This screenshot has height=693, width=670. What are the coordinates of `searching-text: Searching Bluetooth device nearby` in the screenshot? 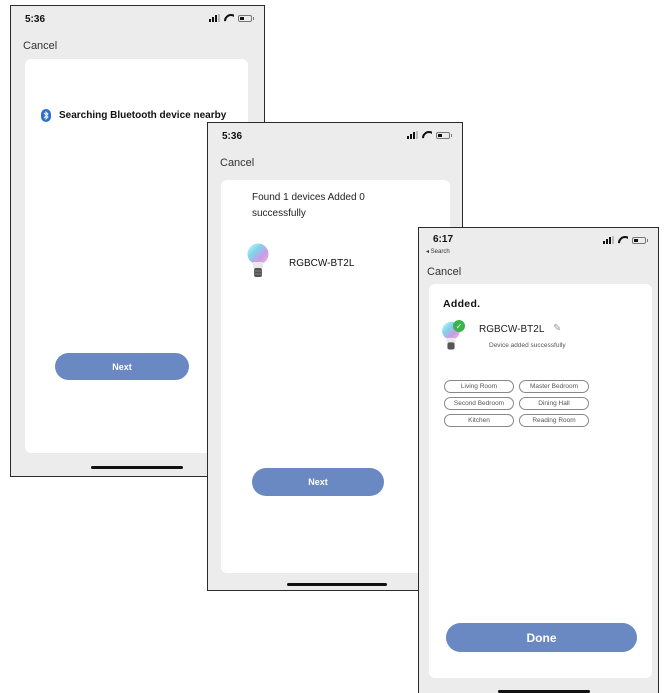 It's located at (143, 115).